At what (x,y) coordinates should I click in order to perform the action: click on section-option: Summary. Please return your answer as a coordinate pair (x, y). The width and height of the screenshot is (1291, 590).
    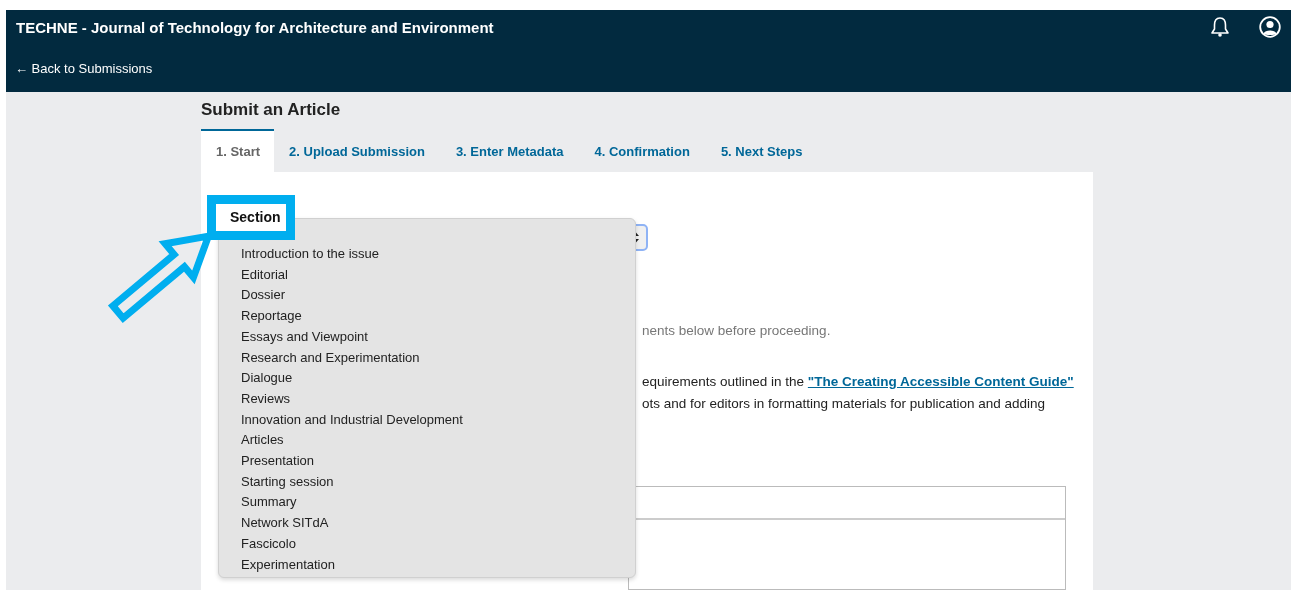
    Looking at the image, I should click on (438, 503).